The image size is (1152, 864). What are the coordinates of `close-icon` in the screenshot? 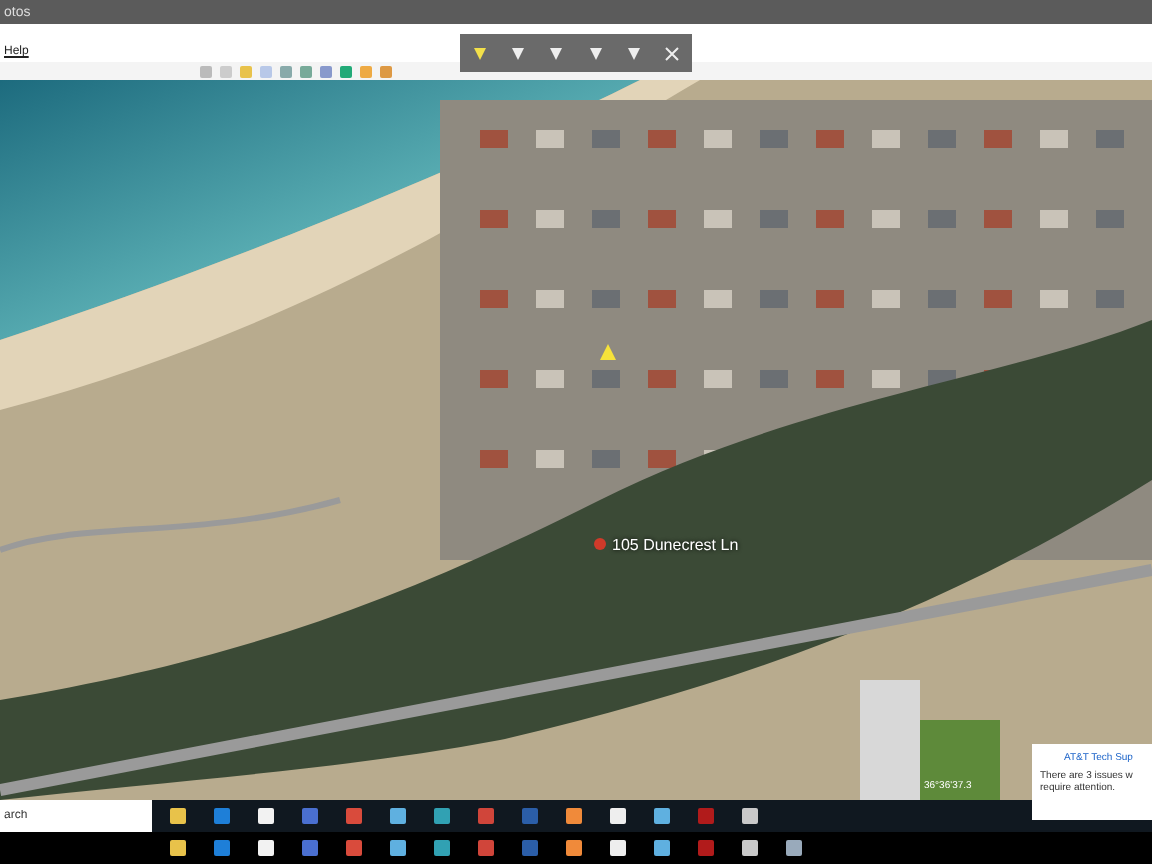 It's located at (672, 53).